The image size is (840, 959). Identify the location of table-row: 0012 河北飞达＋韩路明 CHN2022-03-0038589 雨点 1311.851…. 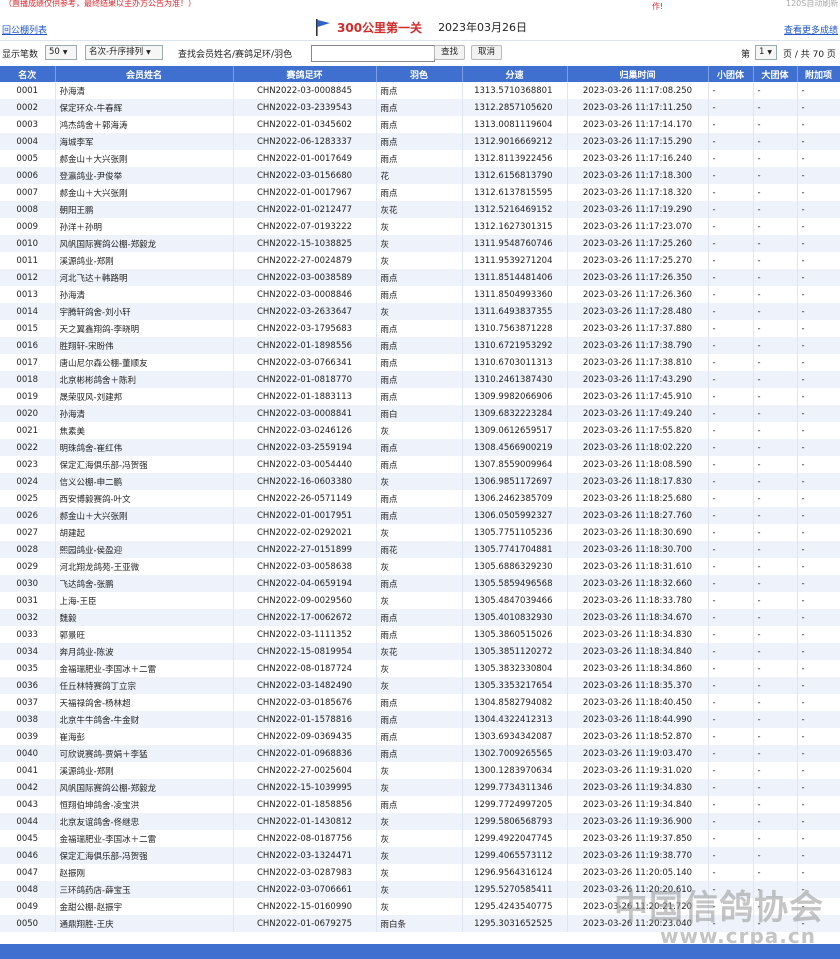
(420, 277).